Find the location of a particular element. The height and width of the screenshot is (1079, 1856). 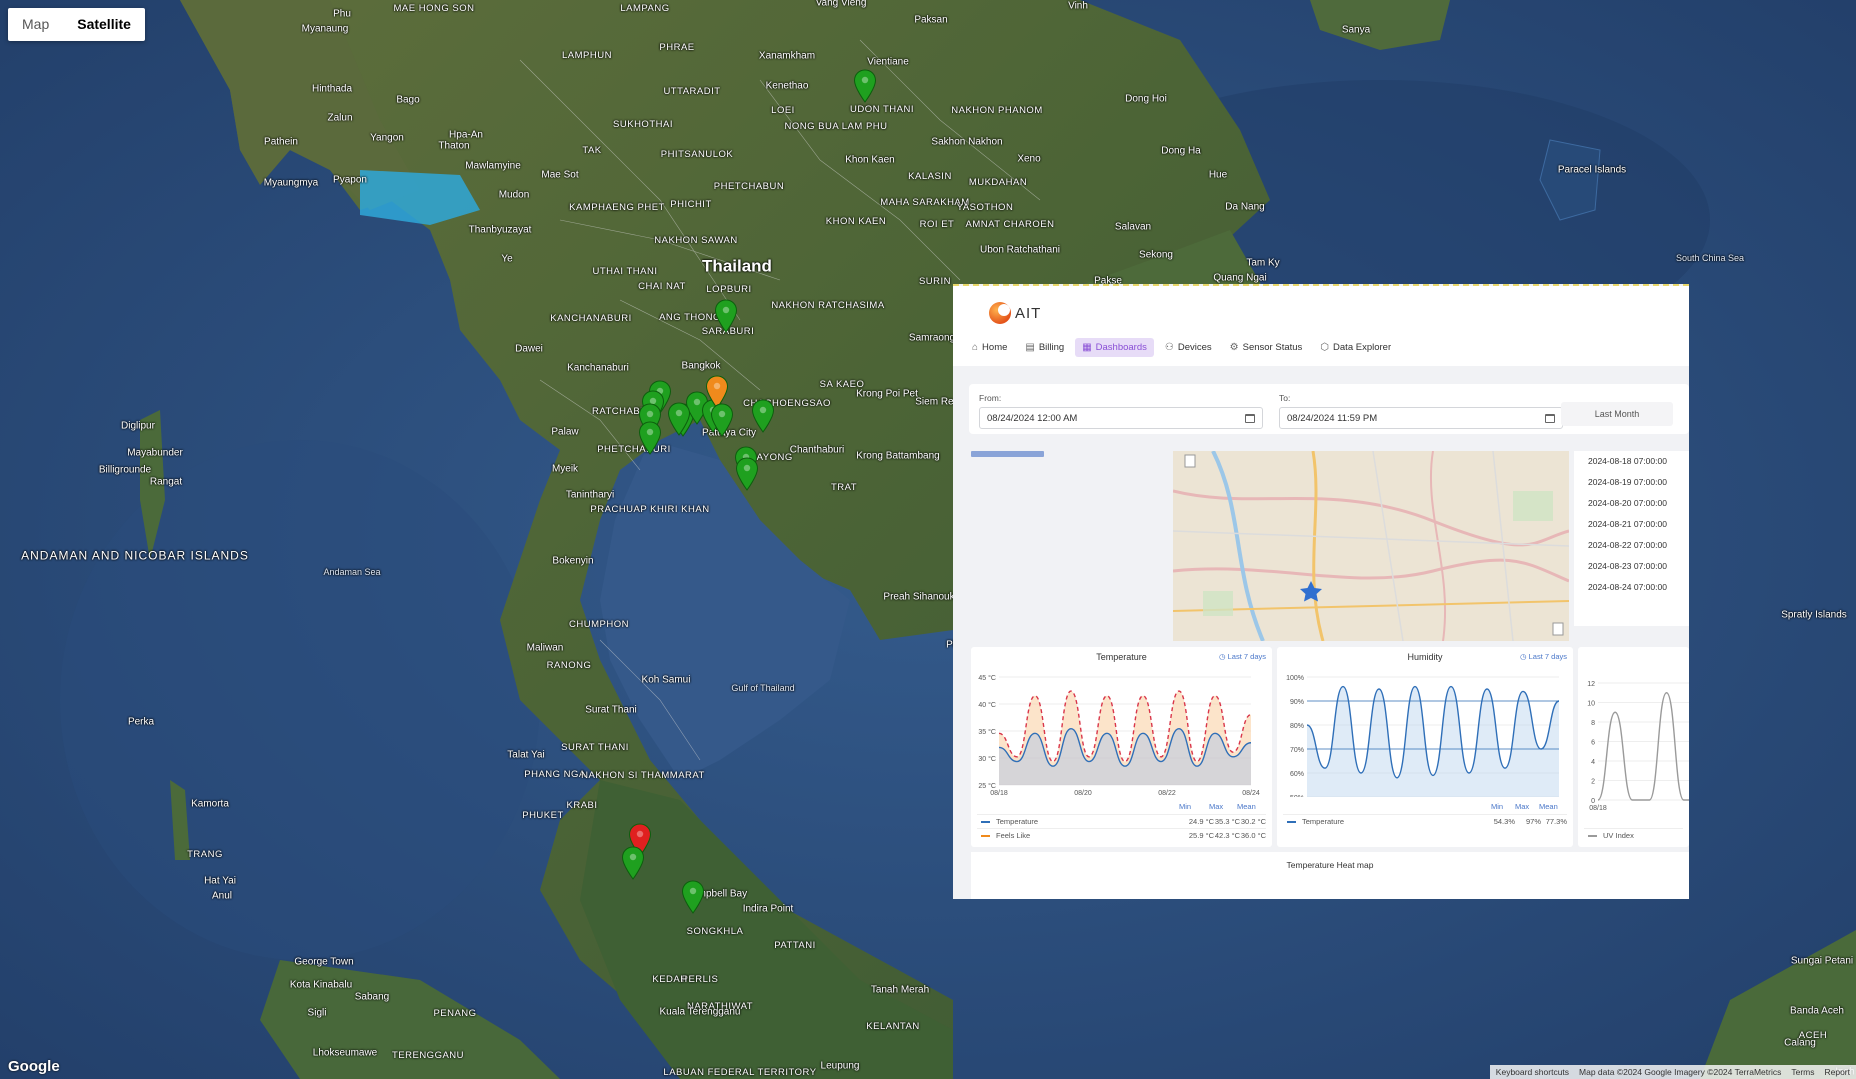

humidity-chart: 100%90%80%70%60%50%08/1808/2008/2208/24 is located at coordinates (1425, 733).